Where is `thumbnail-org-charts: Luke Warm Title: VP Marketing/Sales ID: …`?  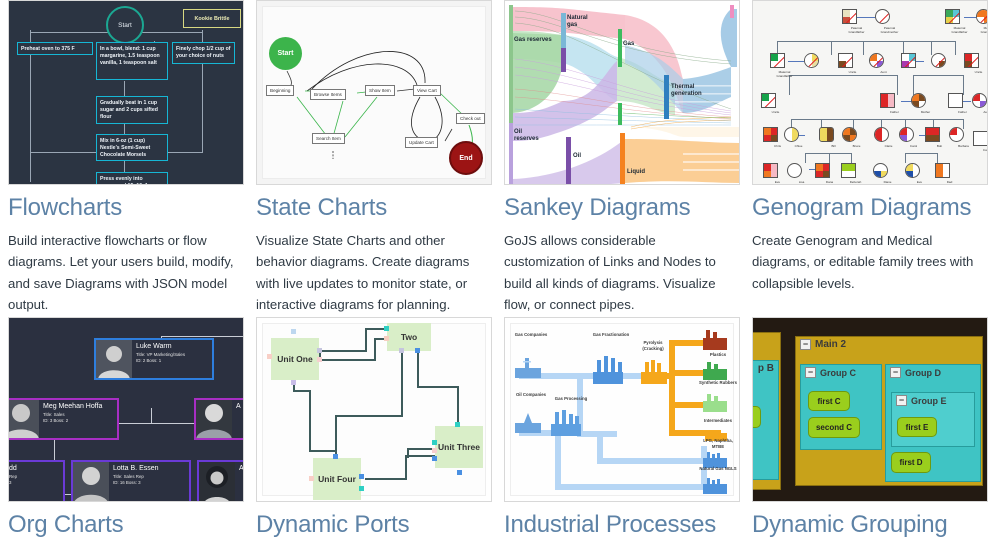 thumbnail-org-charts: Luke Warm Title: VP Marketing/Sales ID: … is located at coordinates (126, 409).